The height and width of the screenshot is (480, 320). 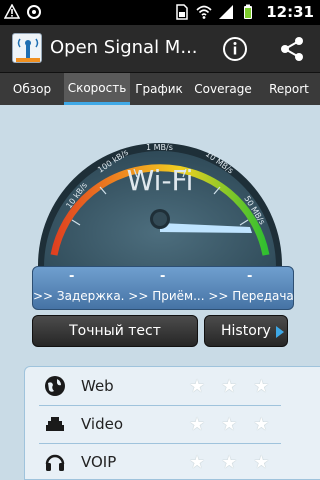 What do you see at coordinates (160, 180) in the screenshot?
I see `network-type-label: Wi-Fi` at bounding box center [160, 180].